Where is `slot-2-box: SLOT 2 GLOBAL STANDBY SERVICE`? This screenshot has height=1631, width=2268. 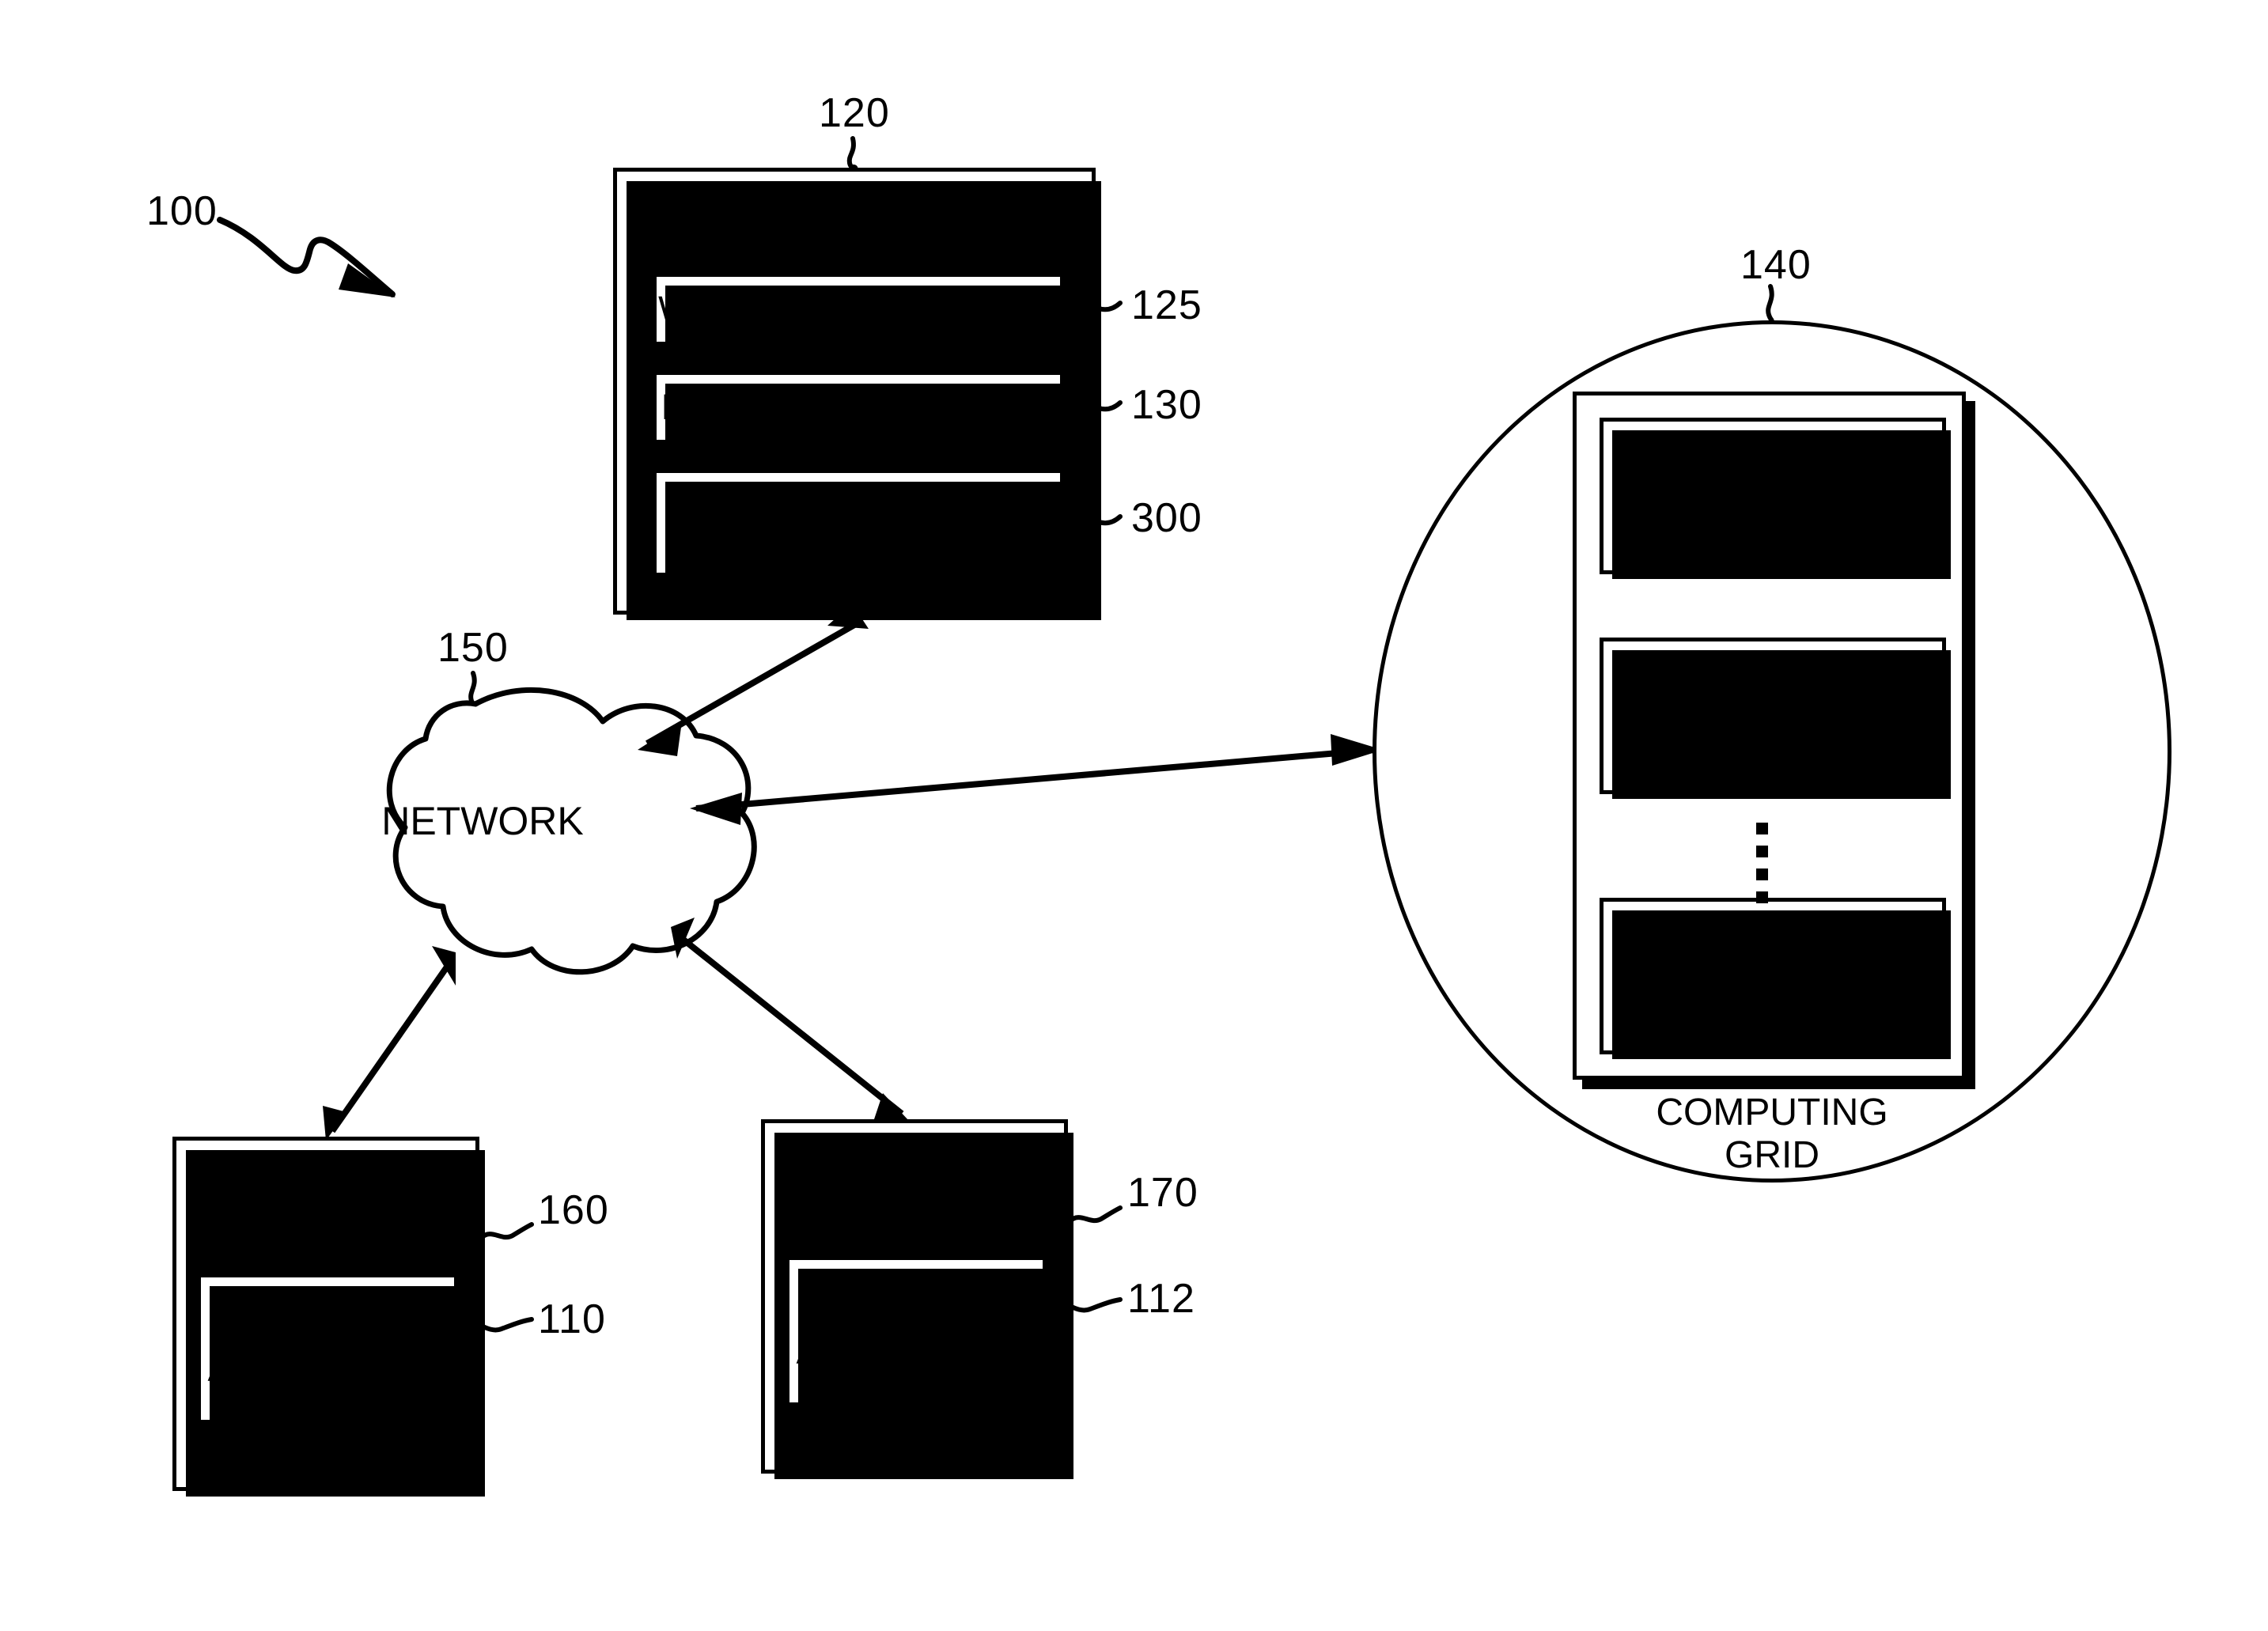
slot-2-box: SLOT 2 GLOBAL STANDBY SERVICE is located at coordinates (1775, 718).